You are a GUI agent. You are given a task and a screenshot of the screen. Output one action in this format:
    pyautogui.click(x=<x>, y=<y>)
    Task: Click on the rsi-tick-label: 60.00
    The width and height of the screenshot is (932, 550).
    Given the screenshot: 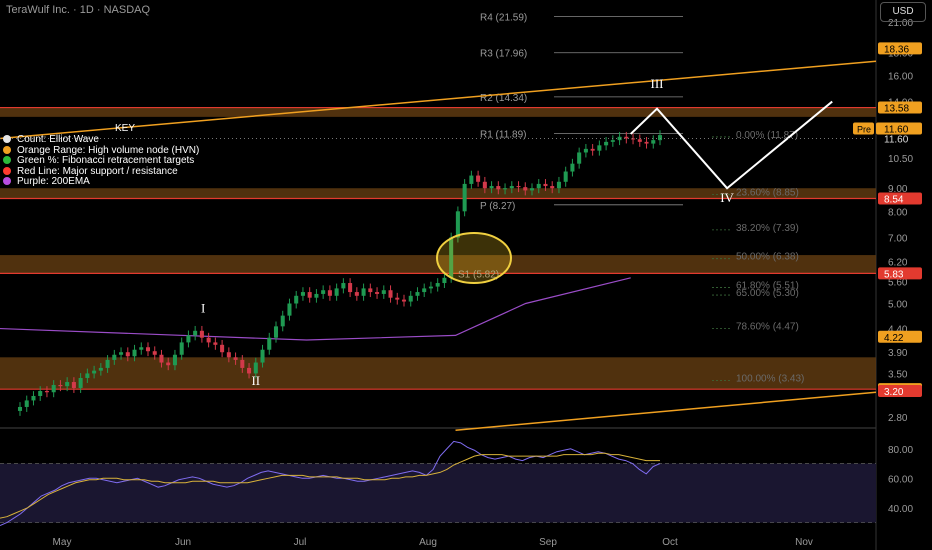 What is the action you would take?
    pyautogui.click(x=900, y=479)
    